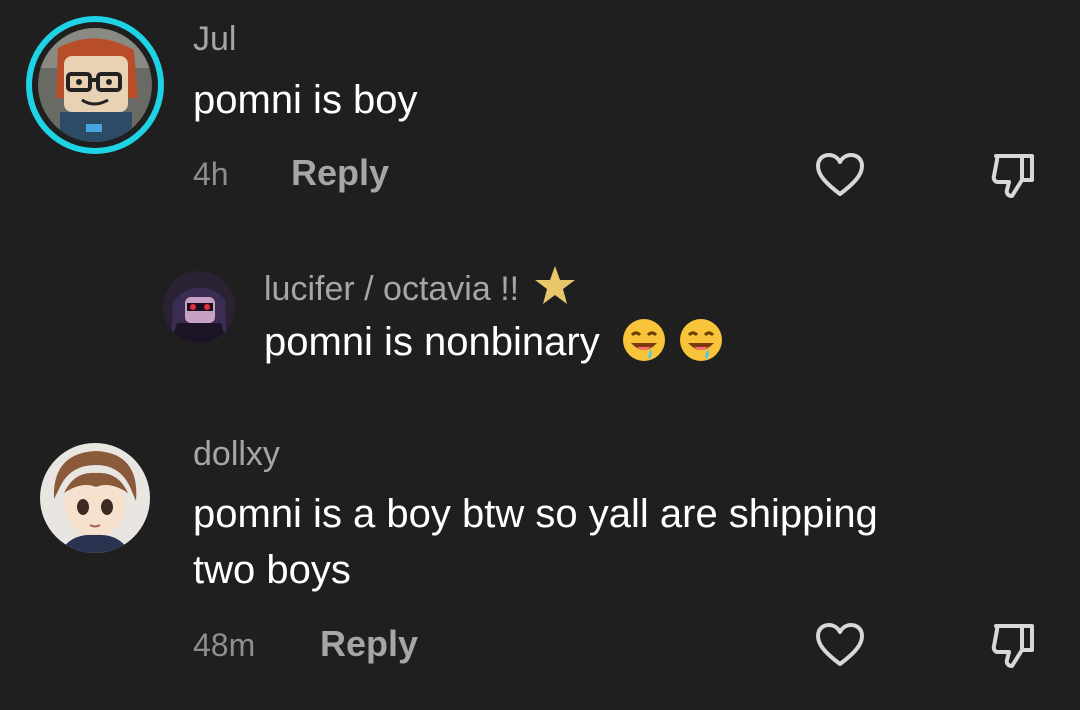 This screenshot has height=710, width=1080. What do you see at coordinates (211, 174) in the screenshot?
I see `timestamp: 4h` at bounding box center [211, 174].